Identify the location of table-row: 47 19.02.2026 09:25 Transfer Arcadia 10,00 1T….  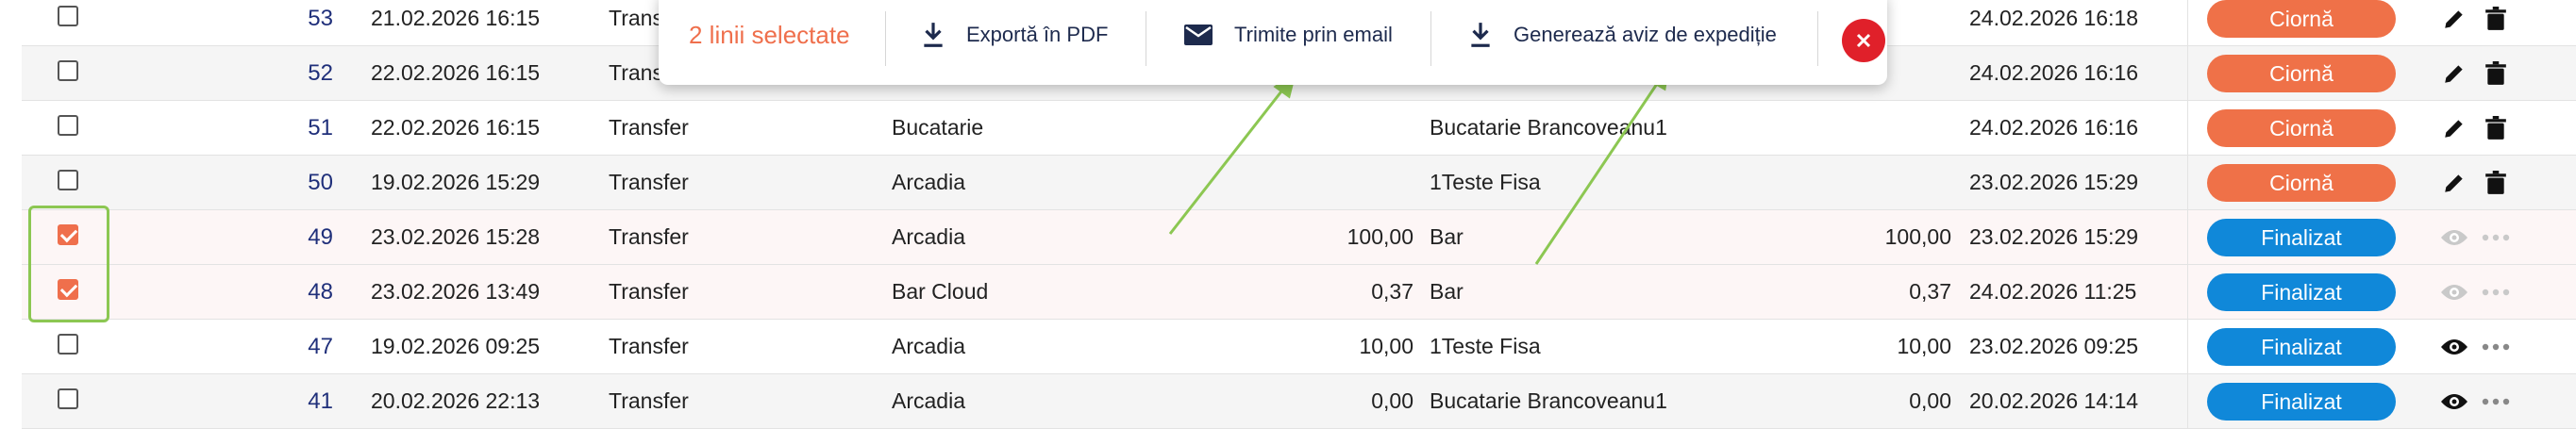
(1299, 347).